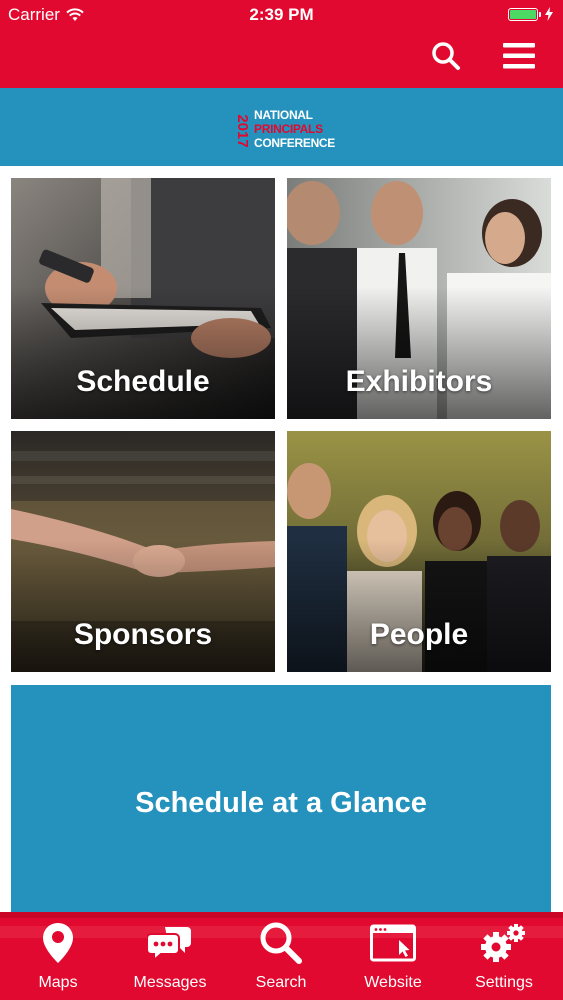 Image resolution: width=563 pixels, height=1000 pixels. Describe the element at coordinates (419, 551) in the screenshot. I see `people-tile: People` at that location.